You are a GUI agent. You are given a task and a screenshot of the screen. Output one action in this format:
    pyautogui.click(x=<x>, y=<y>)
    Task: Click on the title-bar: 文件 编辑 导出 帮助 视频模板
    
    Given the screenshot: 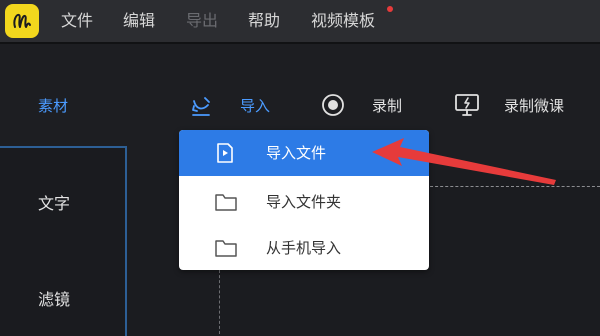 What is the action you would take?
    pyautogui.click(x=300, y=21)
    